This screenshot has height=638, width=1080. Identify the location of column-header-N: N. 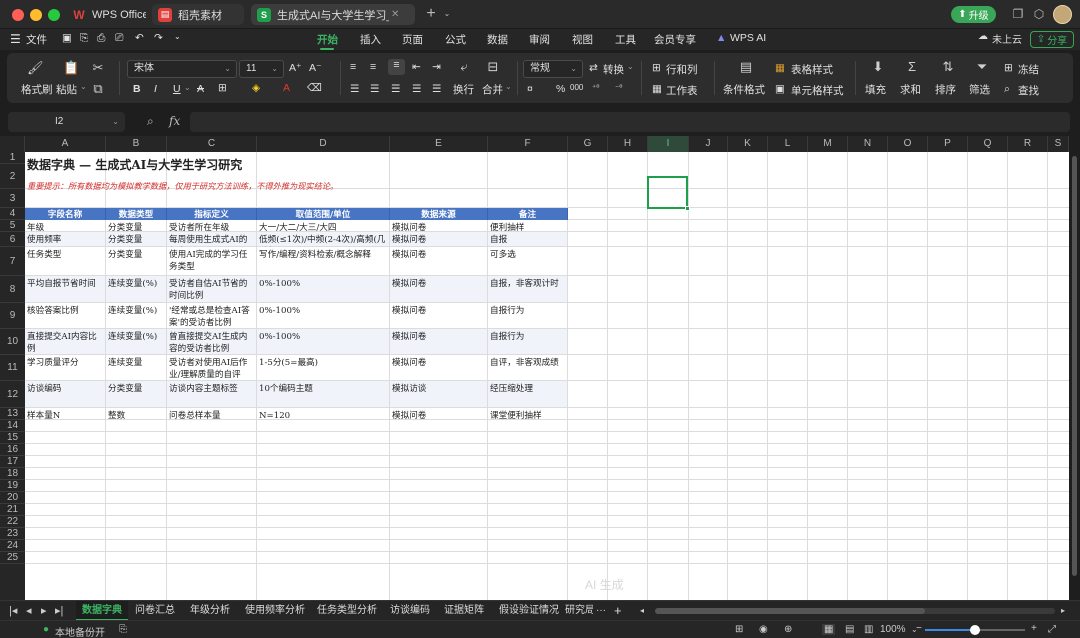
(868, 144).